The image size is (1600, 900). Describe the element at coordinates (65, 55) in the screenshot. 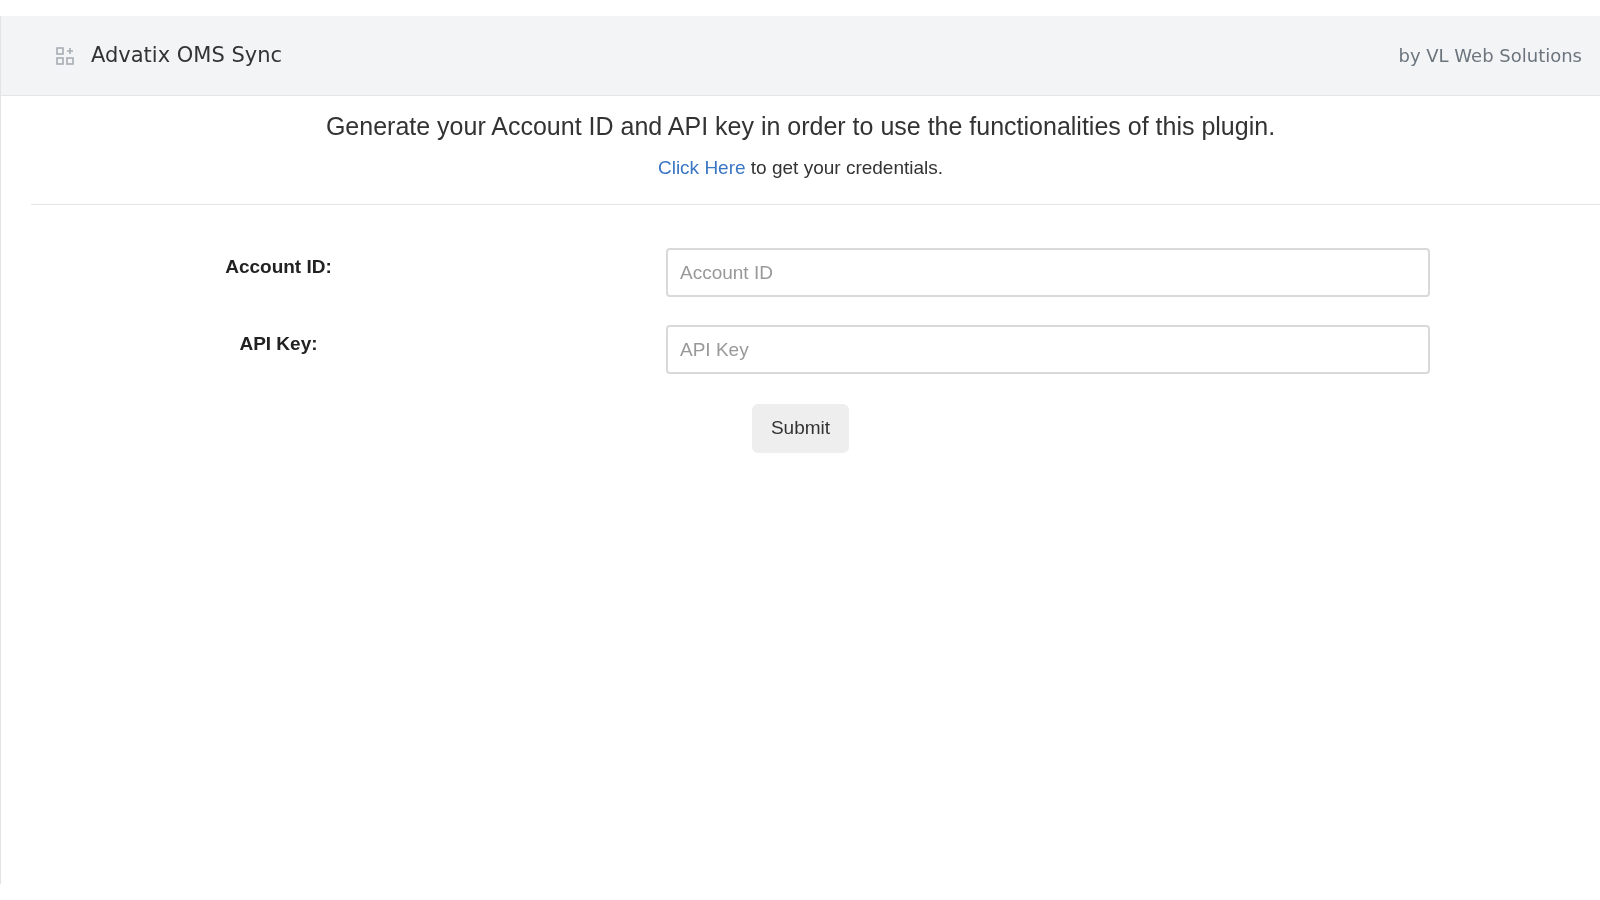

I see `apps-icon` at that location.